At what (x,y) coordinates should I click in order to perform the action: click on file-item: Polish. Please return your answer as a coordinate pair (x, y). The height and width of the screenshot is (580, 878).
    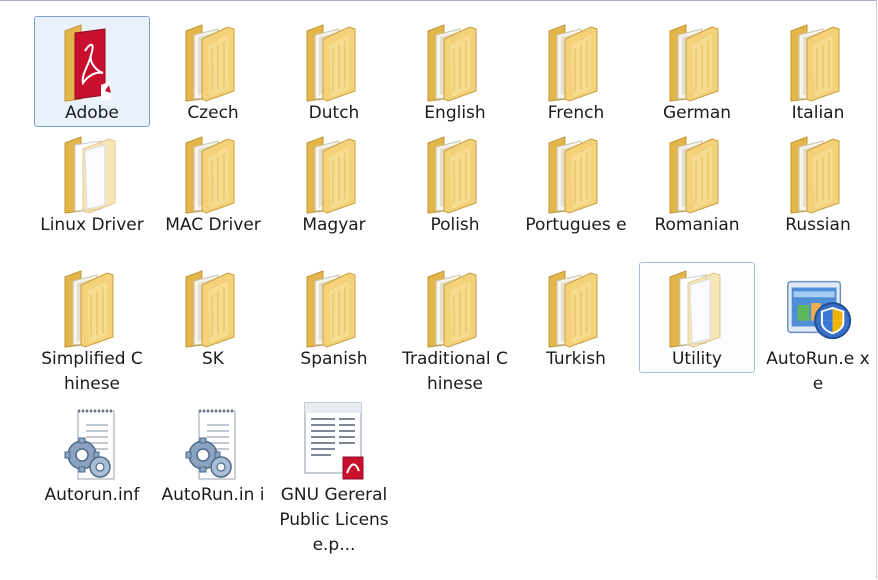
    Looking at the image, I should click on (455, 183).